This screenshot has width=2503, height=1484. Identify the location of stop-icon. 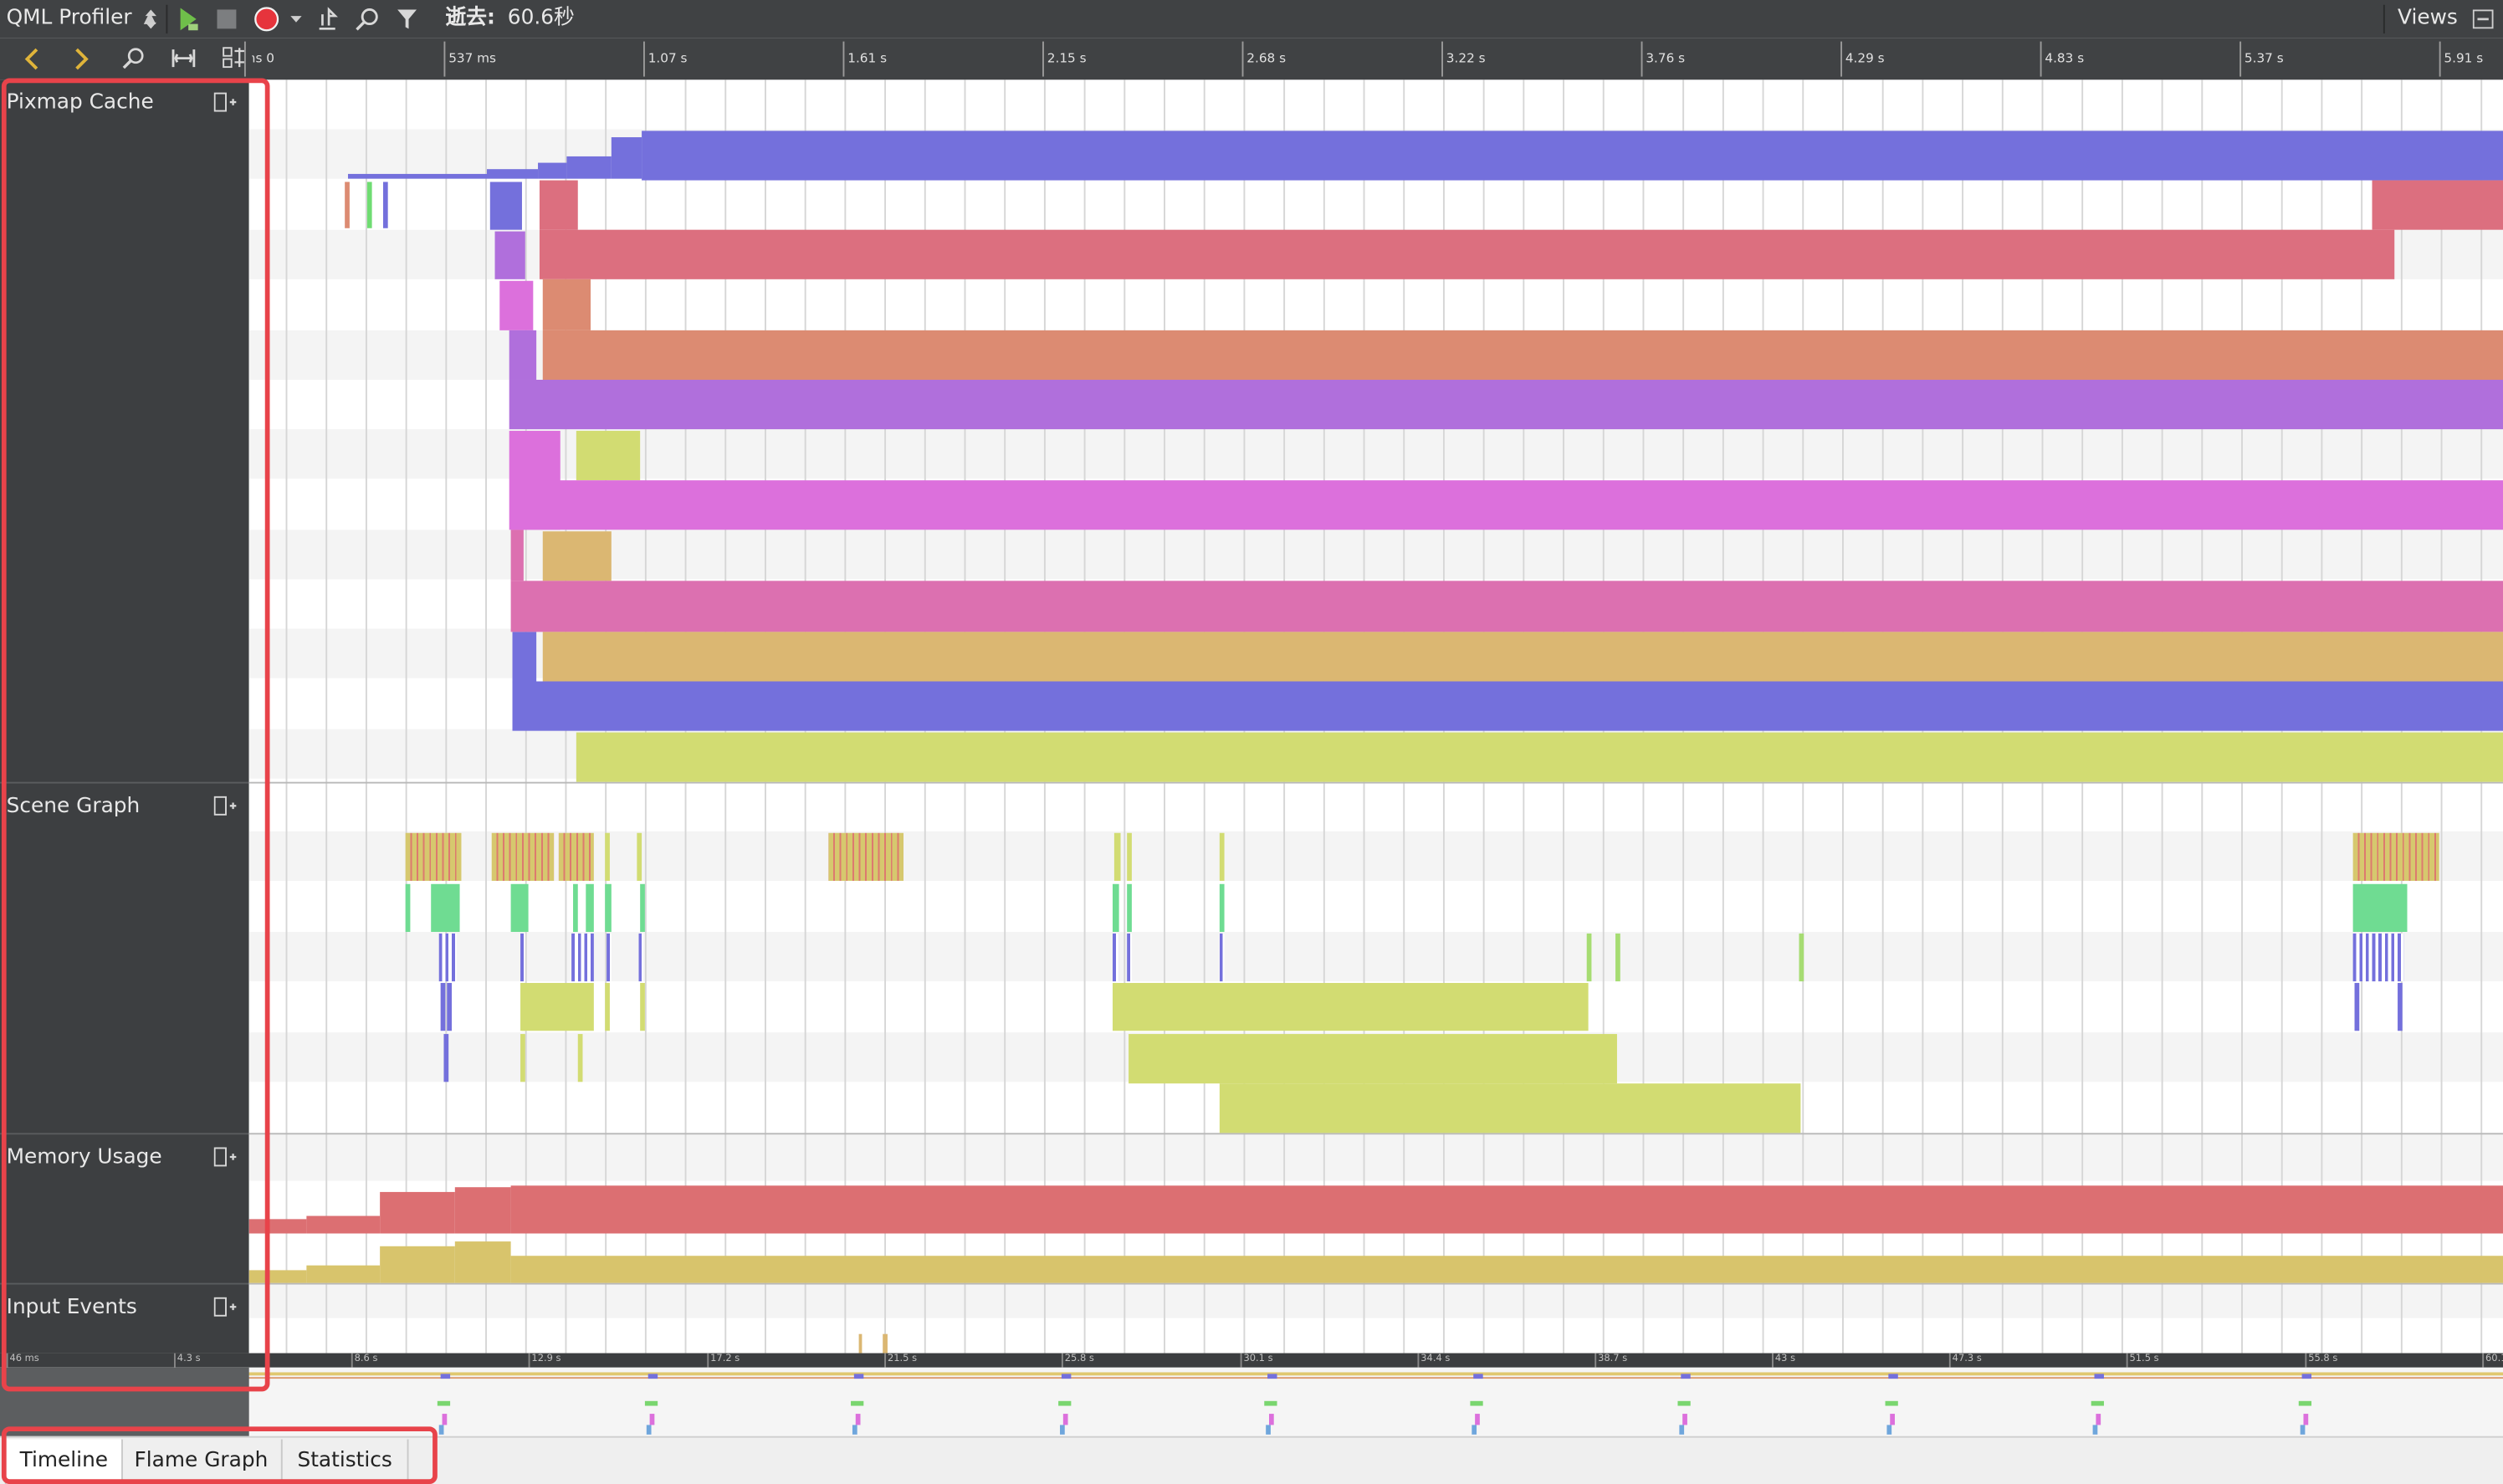
(227, 19).